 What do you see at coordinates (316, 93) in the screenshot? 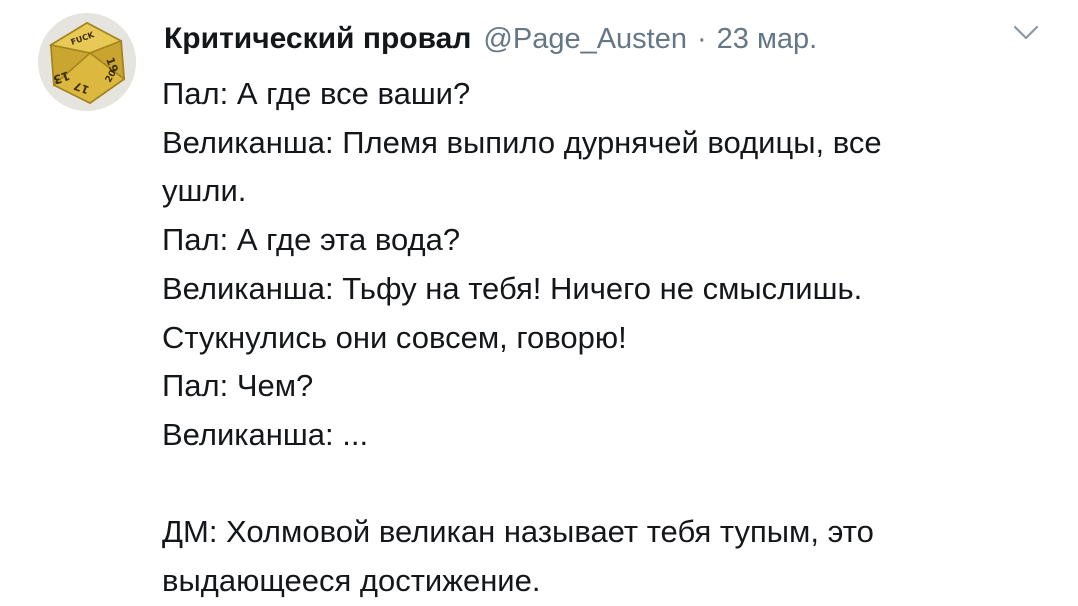
I see `tweet-line: Пал: А где все ваши?` at bounding box center [316, 93].